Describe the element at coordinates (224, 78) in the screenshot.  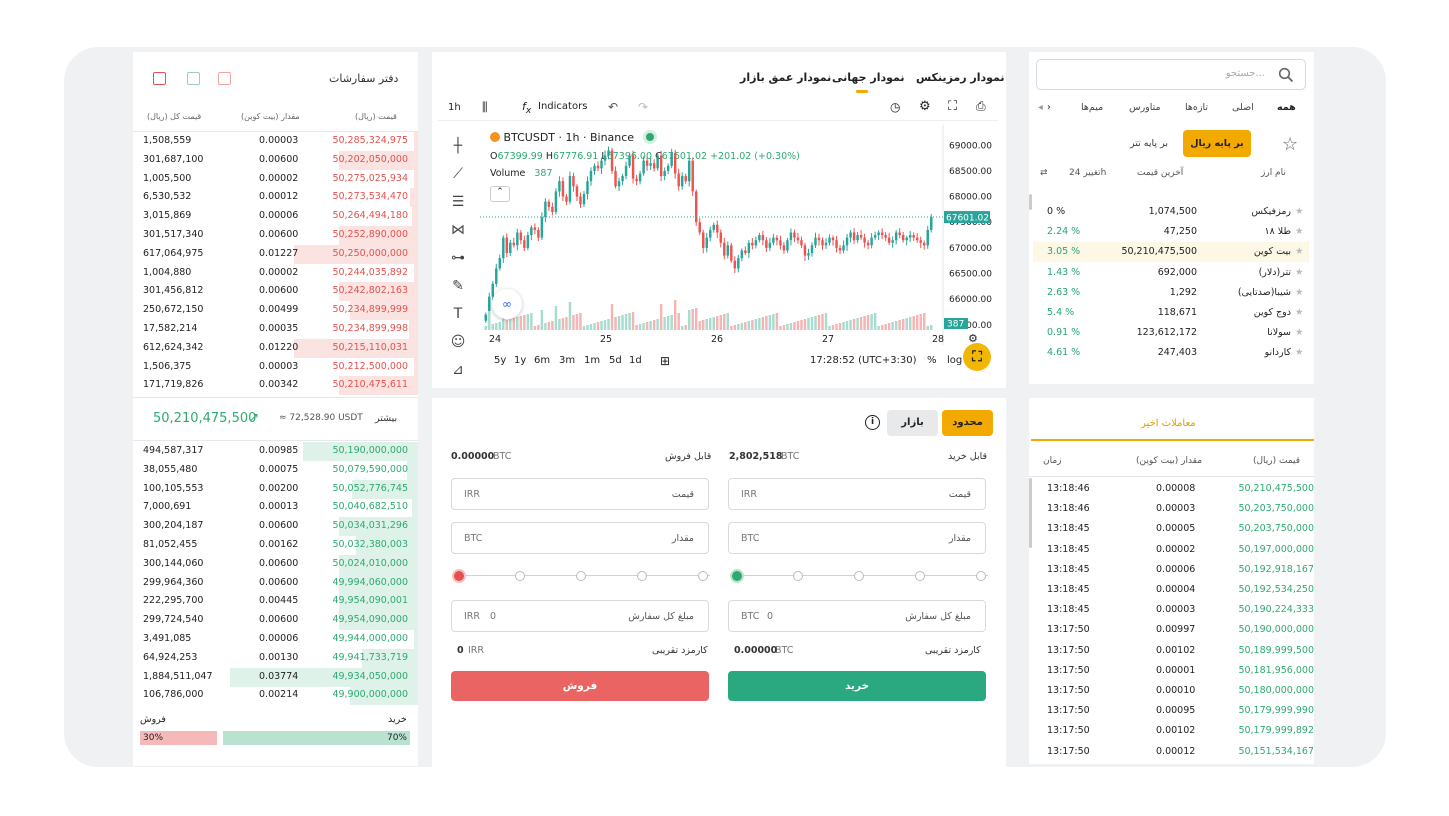
I see `view-asks-icon` at that location.